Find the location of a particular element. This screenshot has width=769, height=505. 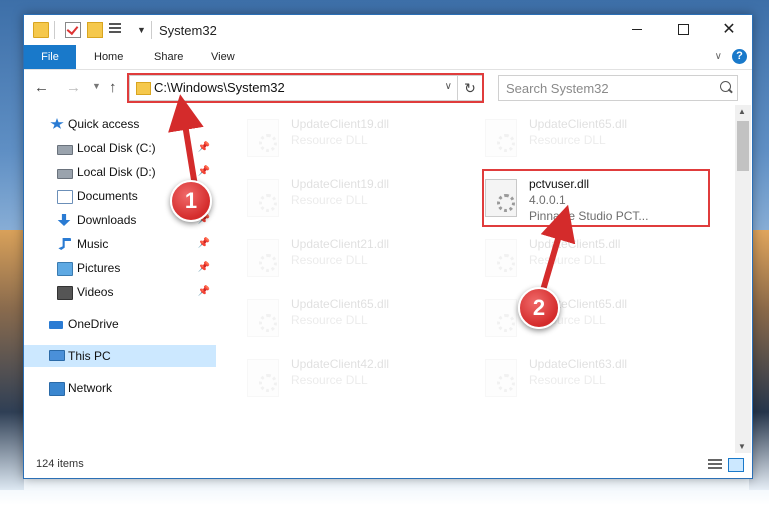

file-highlight-box is located at coordinates (596, 198).